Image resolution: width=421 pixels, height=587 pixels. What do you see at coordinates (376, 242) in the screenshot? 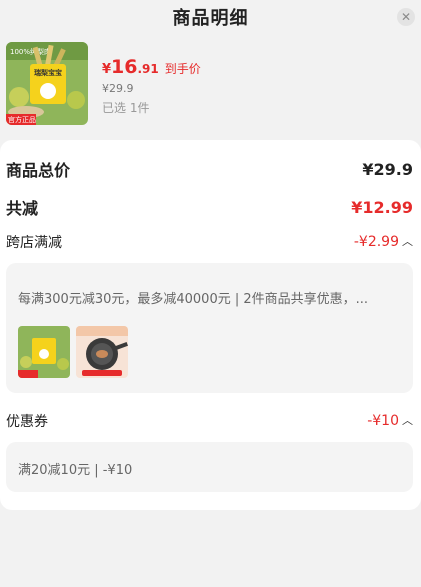
I see `store-promo-value: -¥2.99` at bounding box center [376, 242].